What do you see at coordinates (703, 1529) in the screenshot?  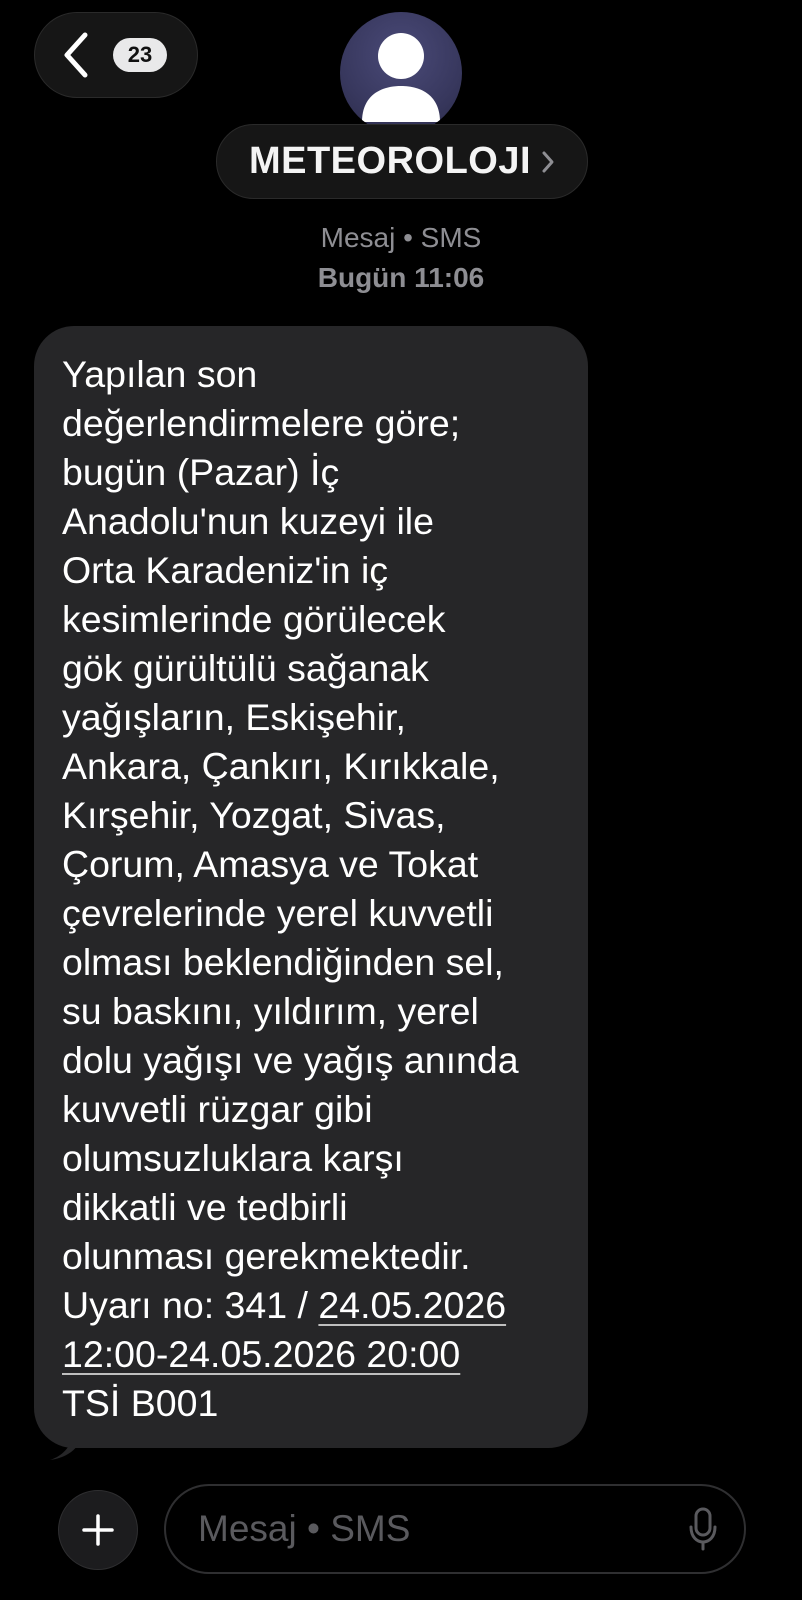 I see `microphone-icon` at bounding box center [703, 1529].